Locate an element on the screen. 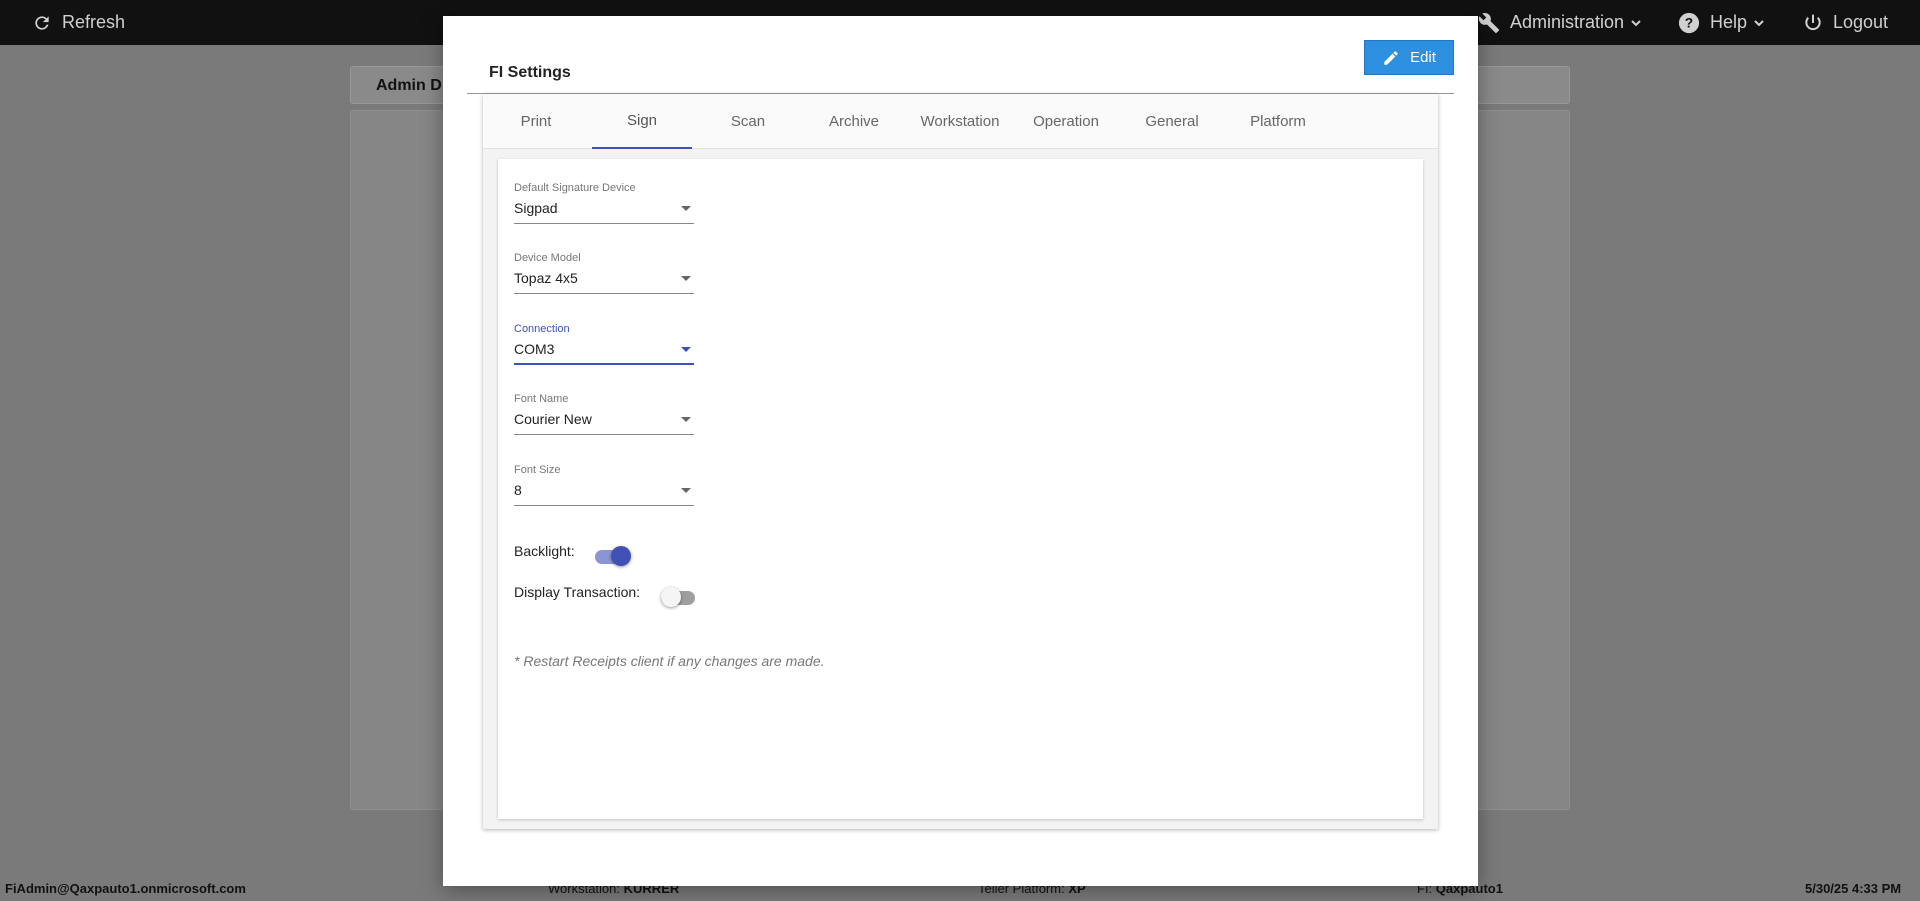 Image resolution: width=1920 pixels, height=901 pixels. tab-platform: Platform is located at coordinates (1278, 121).